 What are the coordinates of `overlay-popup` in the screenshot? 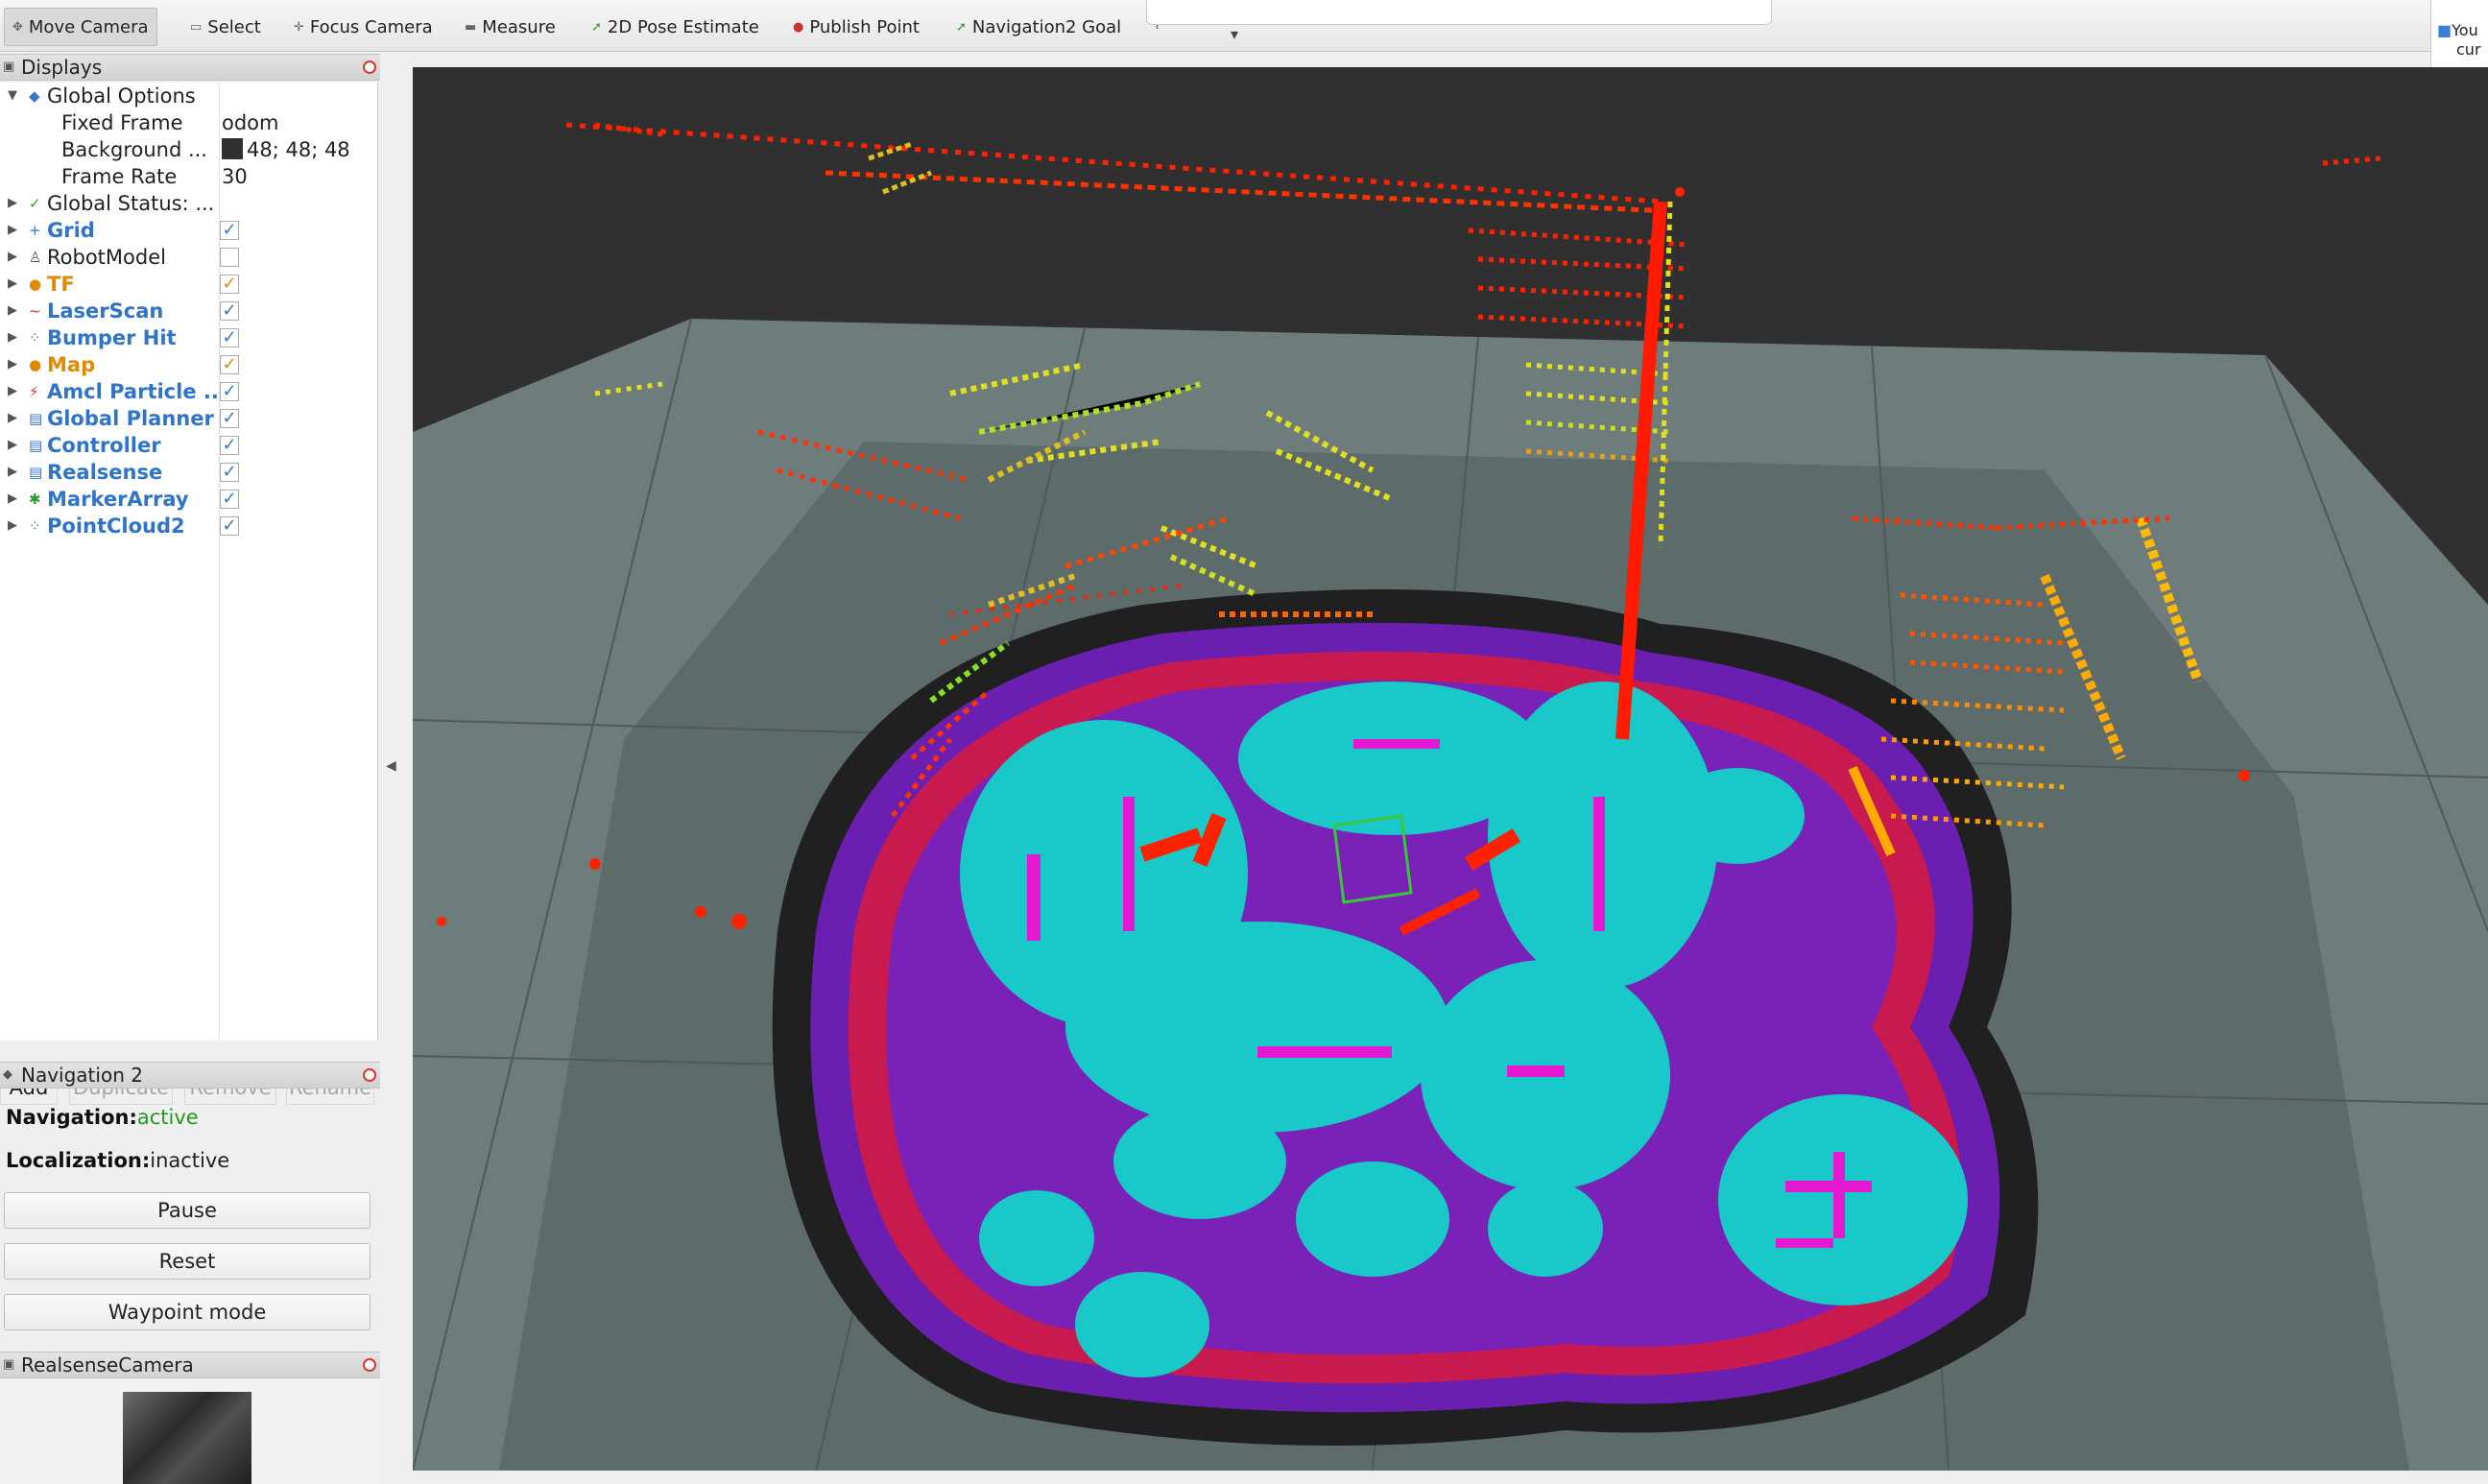 It's located at (1459, 12).